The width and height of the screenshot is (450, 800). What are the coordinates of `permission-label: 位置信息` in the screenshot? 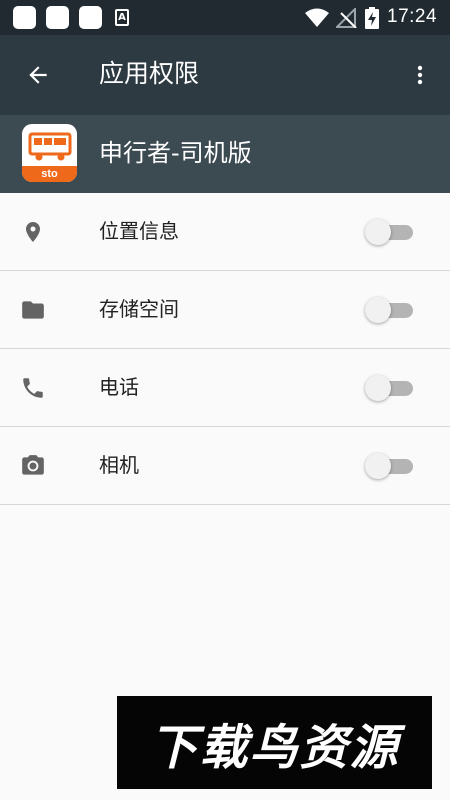 It's located at (139, 231).